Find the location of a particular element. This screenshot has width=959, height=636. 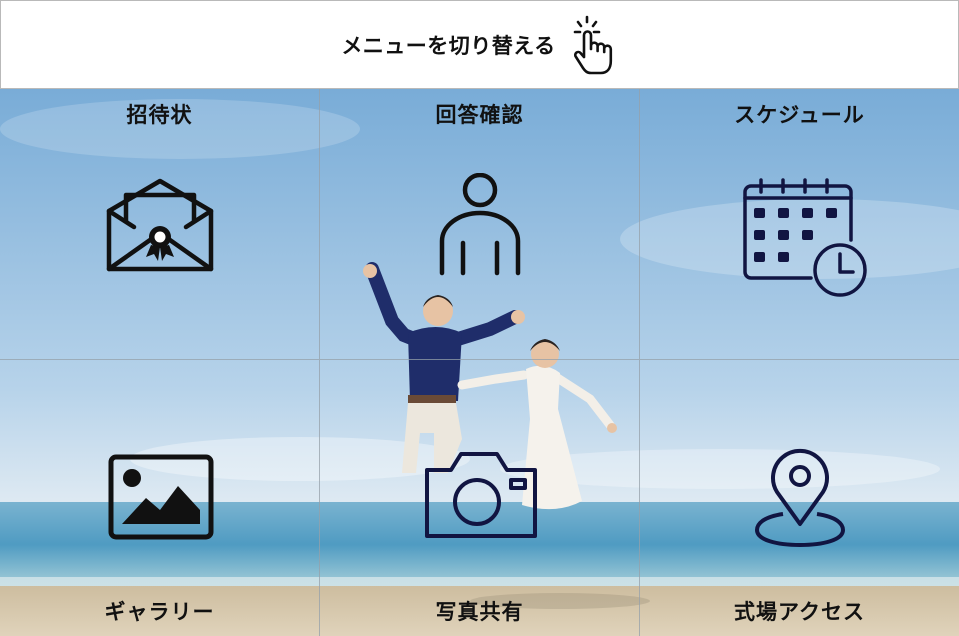

menu-item-label: 招待状 is located at coordinates (159, 115).